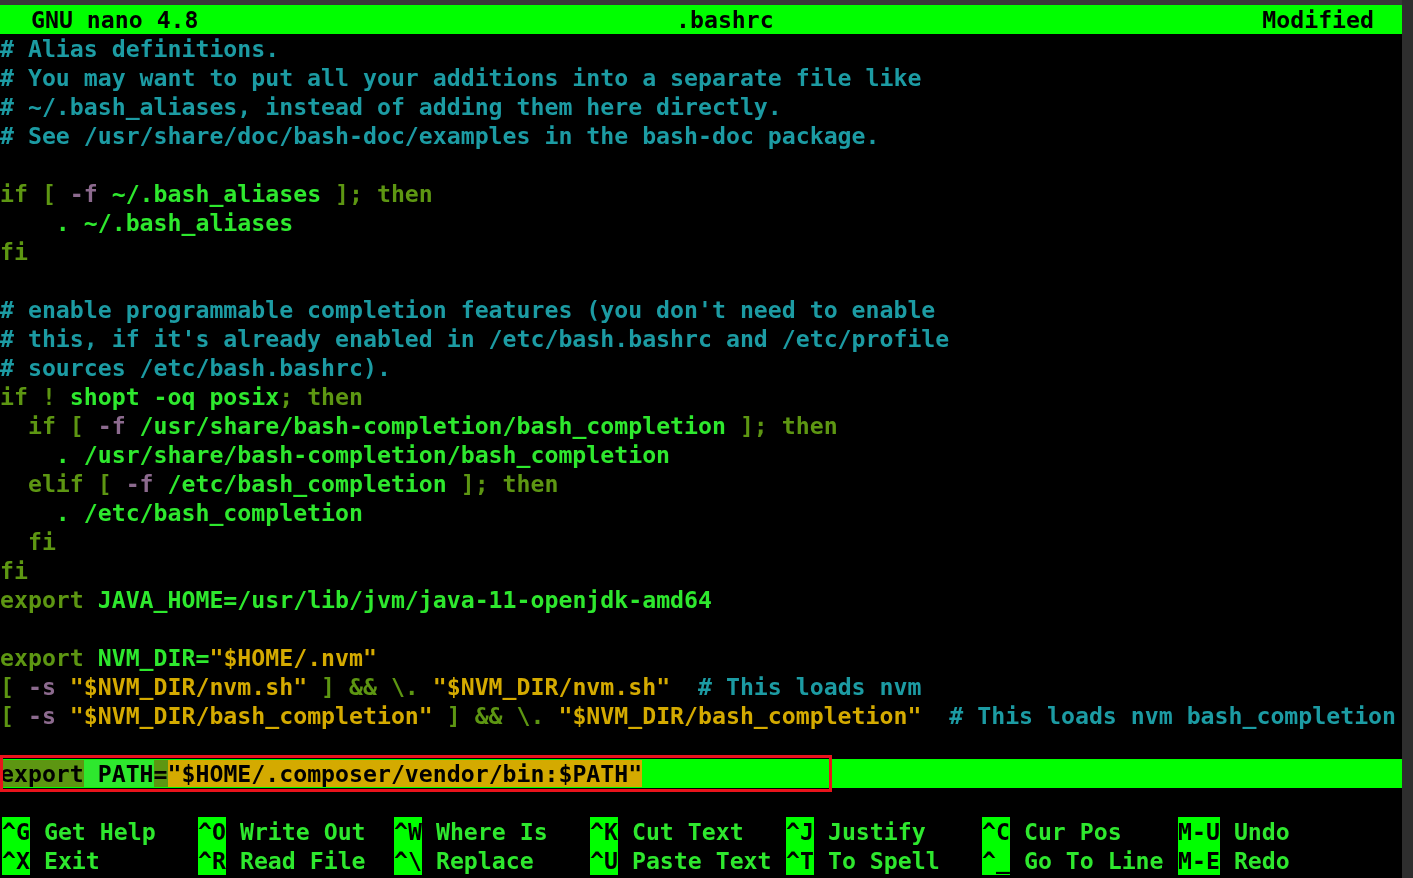  Describe the element at coordinates (16, 860) in the screenshot. I see `key-badge: ^X` at that location.